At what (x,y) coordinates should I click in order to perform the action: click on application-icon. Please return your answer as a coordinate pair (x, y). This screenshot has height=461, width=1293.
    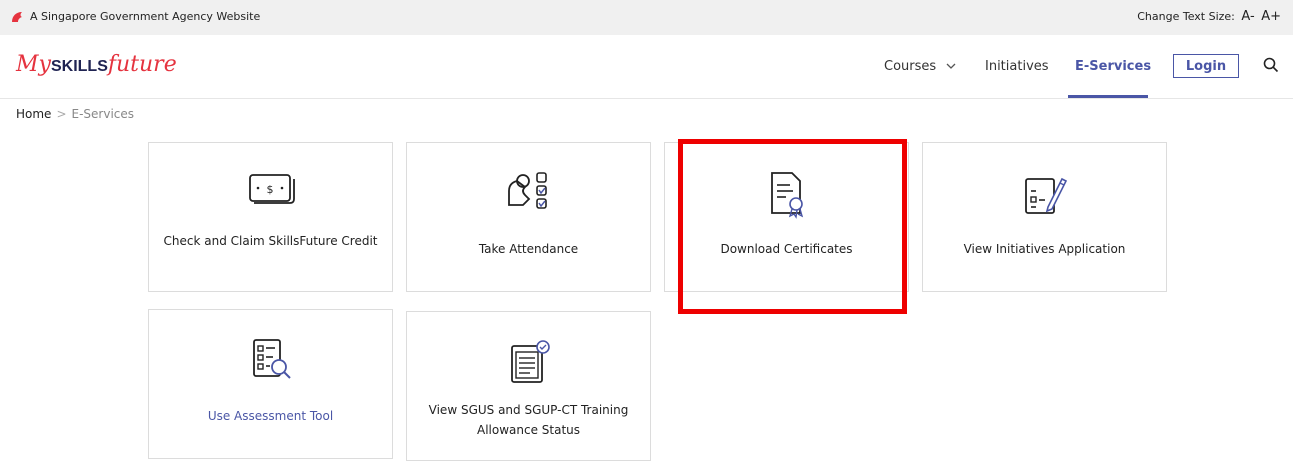
    Looking at the image, I should click on (1045, 195).